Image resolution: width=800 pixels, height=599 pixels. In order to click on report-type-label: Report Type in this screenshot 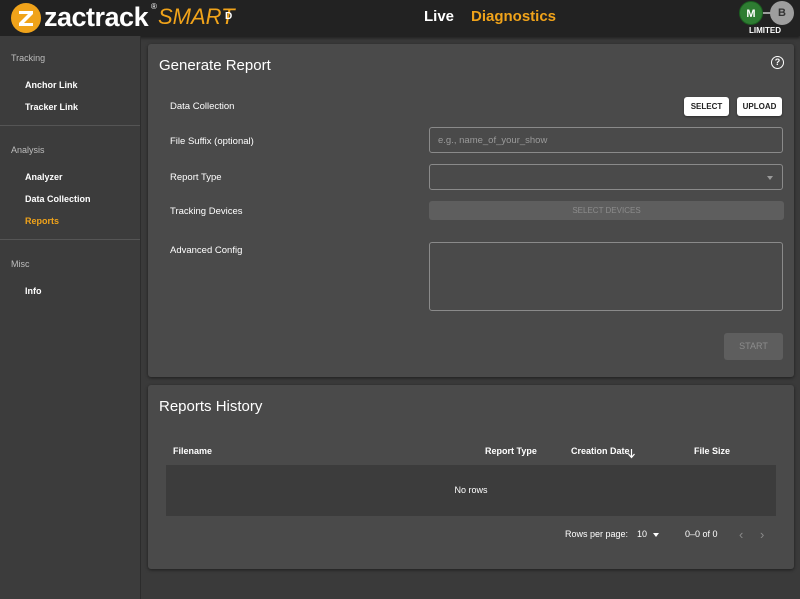, I will do `click(196, 177)`.